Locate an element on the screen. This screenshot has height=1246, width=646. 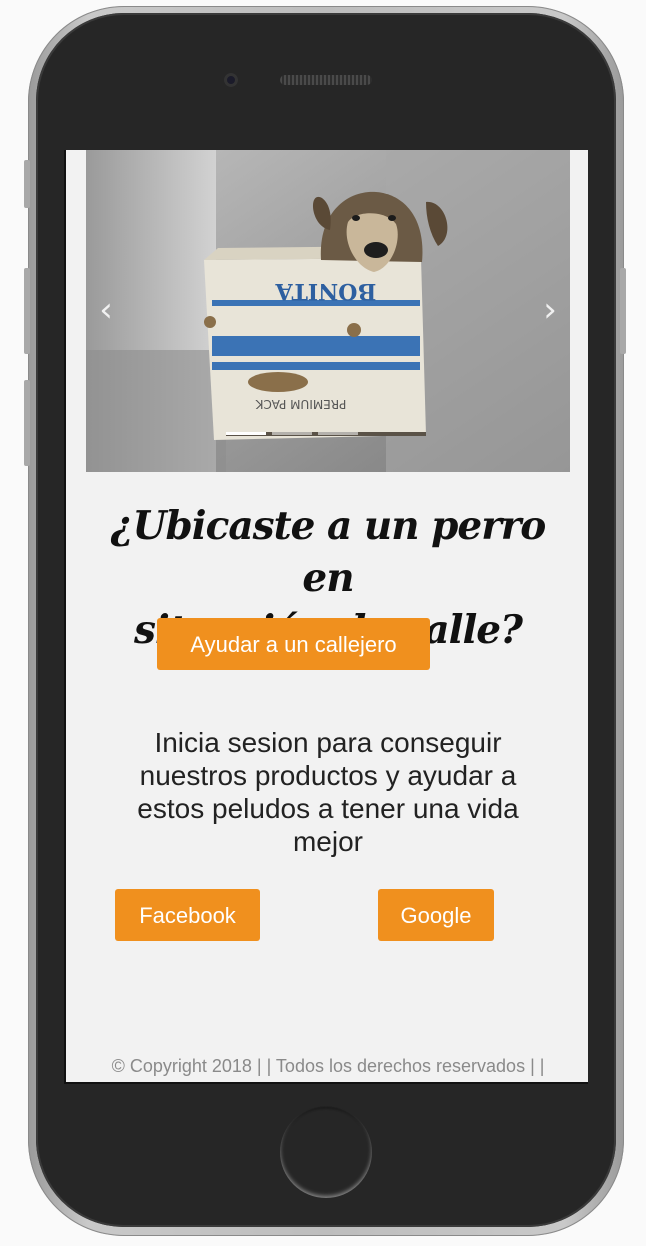
box-brand-text: BONITA is located at coordinates (326, 291).